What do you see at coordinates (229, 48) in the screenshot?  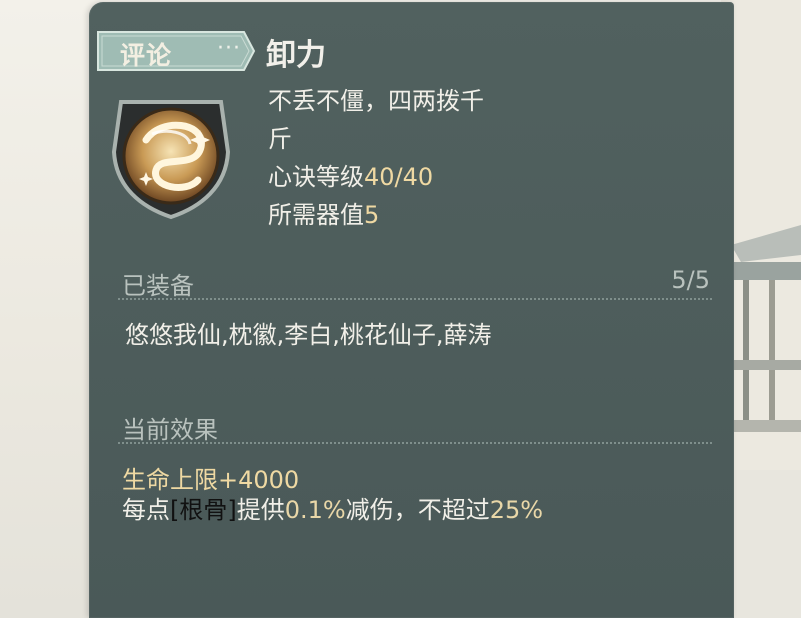 I see `more-dots-icon: ···` at bounding box center [229, 48].